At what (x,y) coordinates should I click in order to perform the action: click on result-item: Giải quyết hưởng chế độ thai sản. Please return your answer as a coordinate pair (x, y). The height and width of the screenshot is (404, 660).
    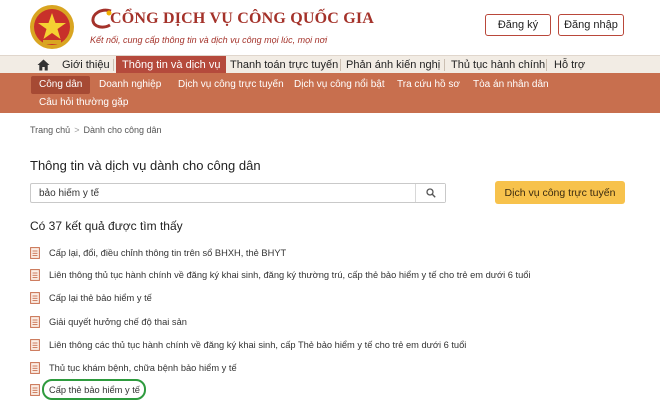
    Looking at the image, I should click on (108, 322).